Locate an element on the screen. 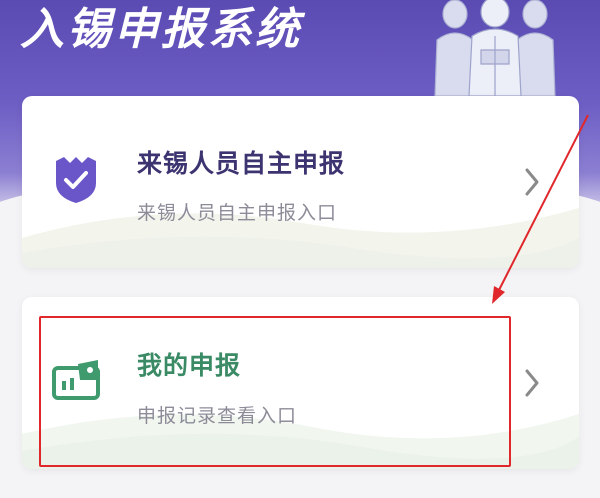  medical-staff-illustration is located at coordinates (495, 48).